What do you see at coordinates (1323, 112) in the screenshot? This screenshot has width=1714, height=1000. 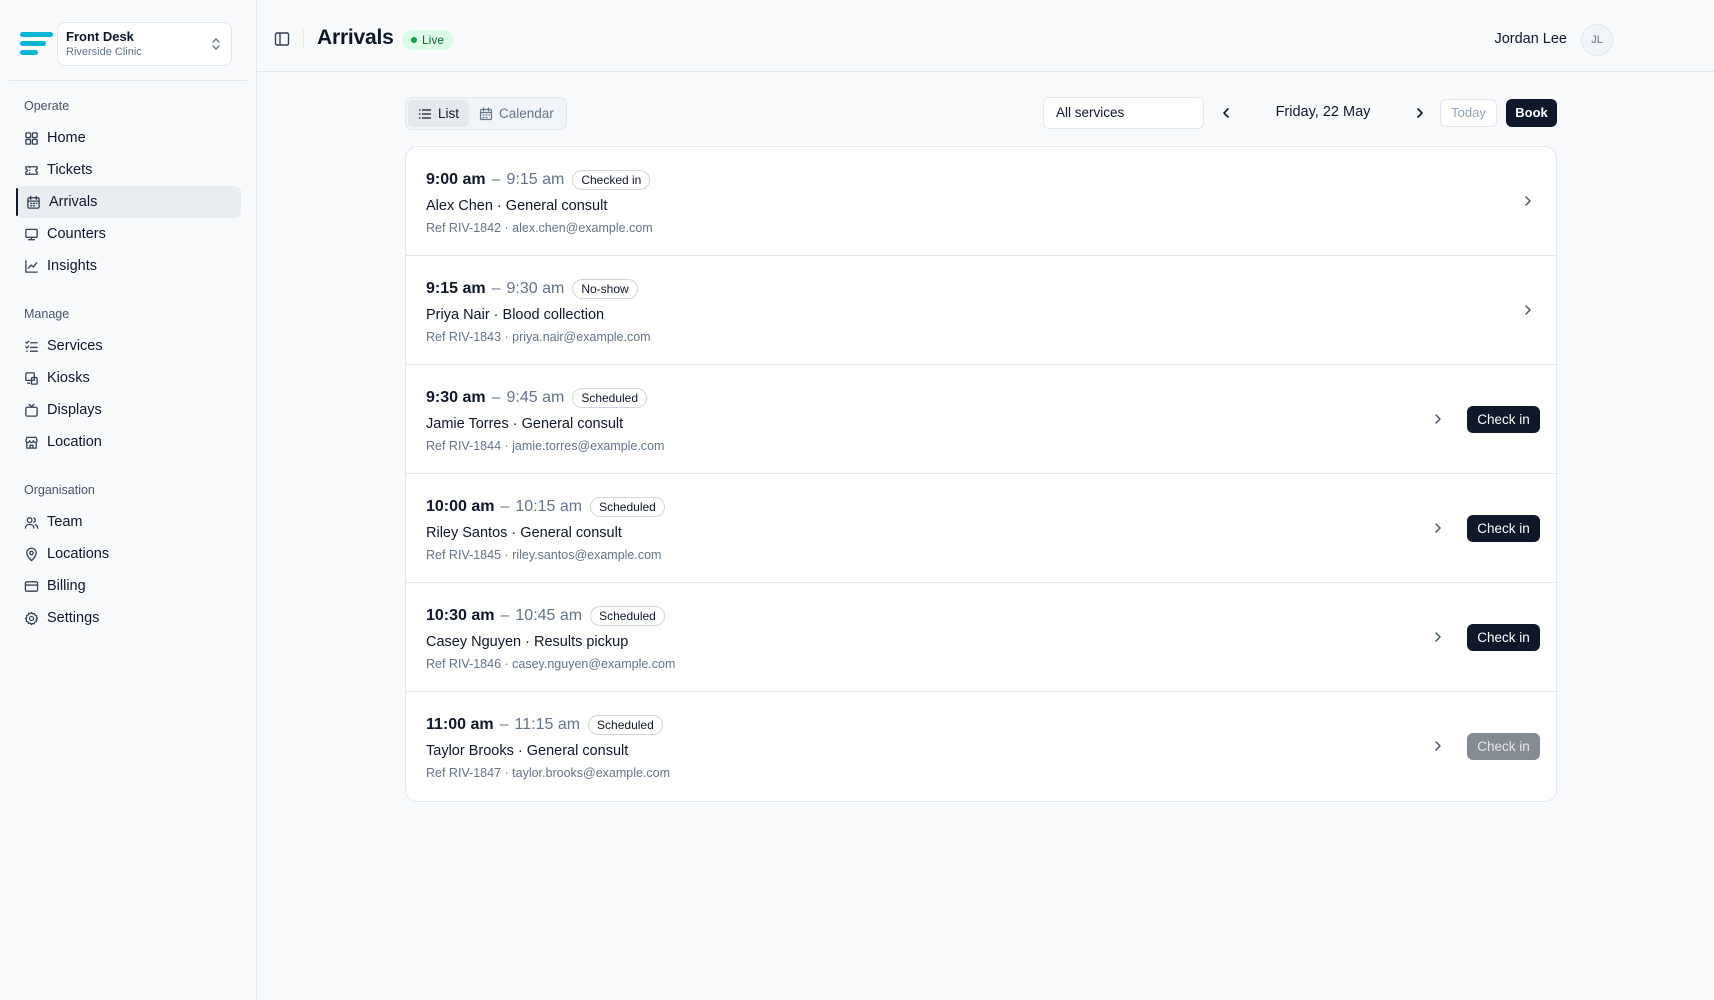 I see `current-date: Friday, 22 May` at bounding box center [1323, 112].